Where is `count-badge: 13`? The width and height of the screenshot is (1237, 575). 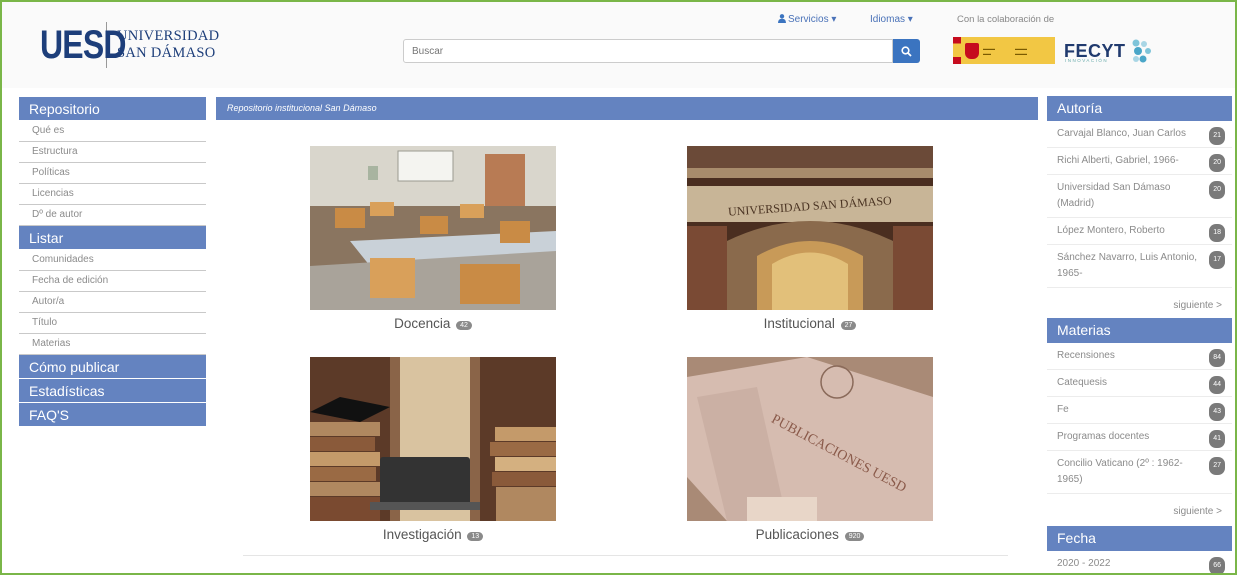 count-badge: 13 is located at coordinates (475, 536).